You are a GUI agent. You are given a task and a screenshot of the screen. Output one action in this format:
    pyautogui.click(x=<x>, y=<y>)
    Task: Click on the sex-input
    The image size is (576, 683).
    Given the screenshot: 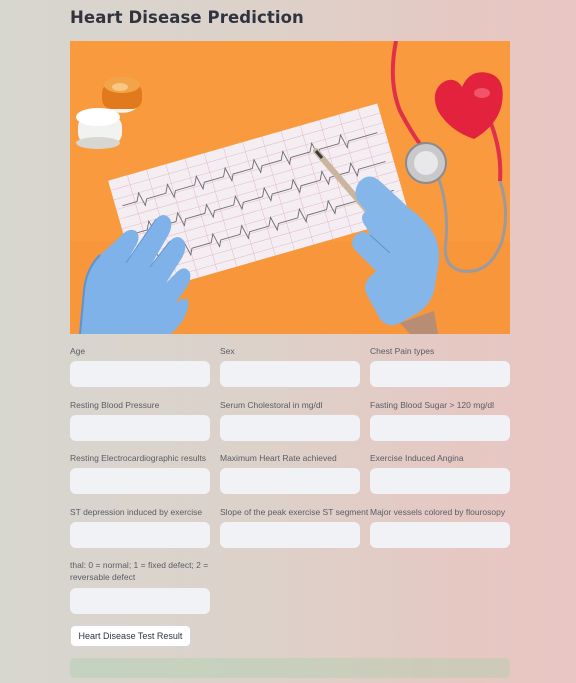 What is the action you would take?
    pyautogui.click(x=290, y=374)
    